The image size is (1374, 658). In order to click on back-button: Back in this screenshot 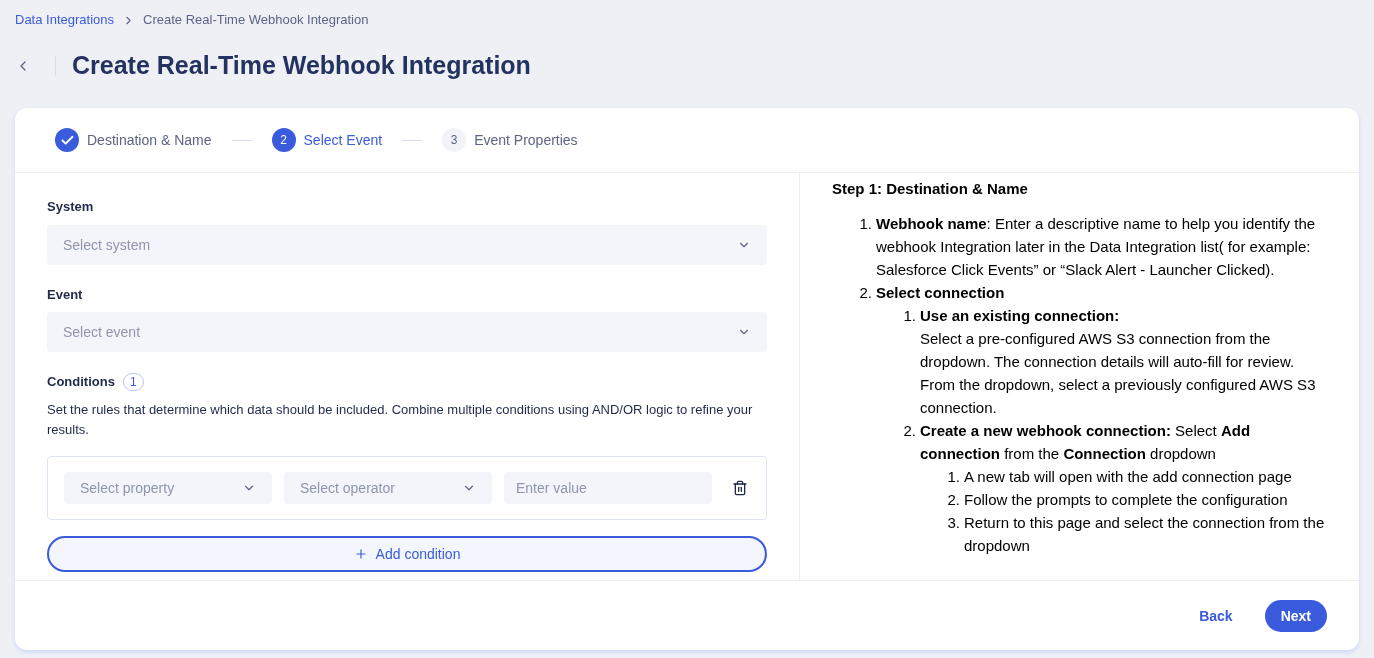, I will do `click(1216, 615)`.